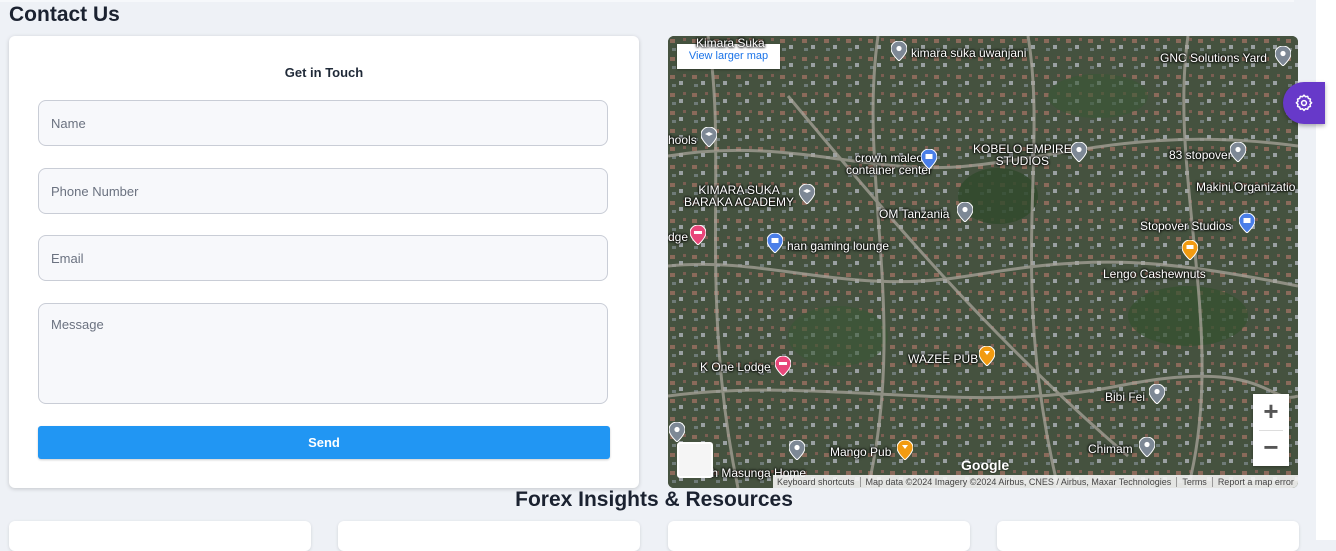 The height and width of the screenshot is (551, 1336). I want to click on message-field, so click(323, 353).